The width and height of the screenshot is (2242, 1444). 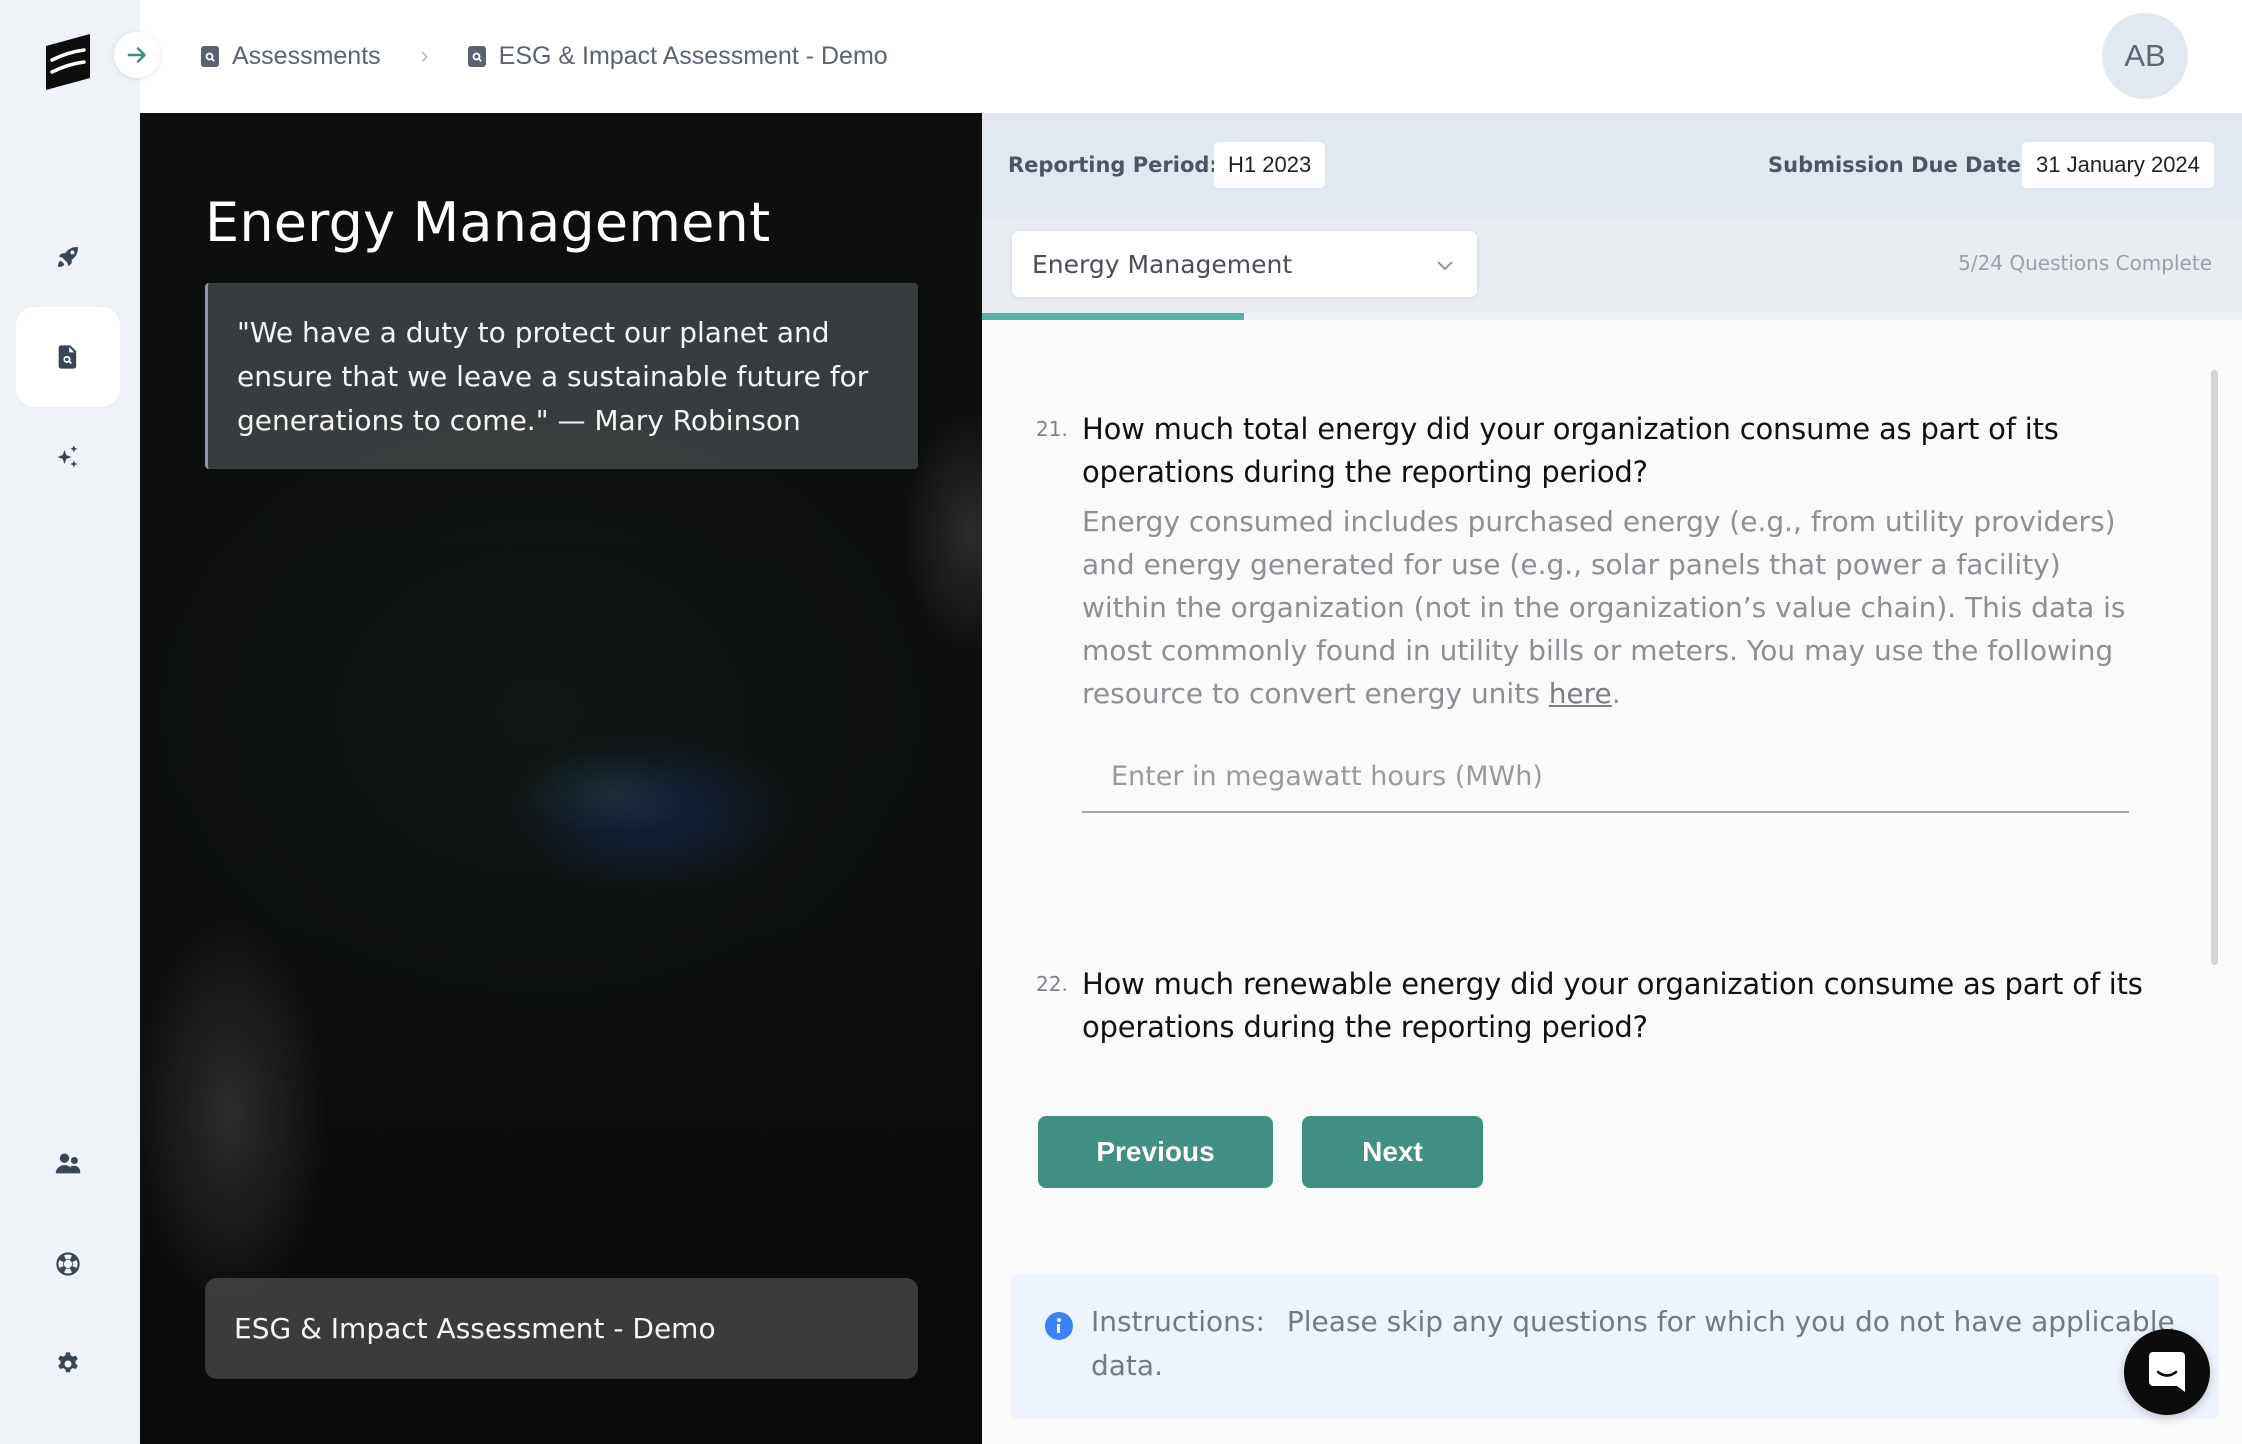 I want to click on due-date-label: Submission Due Date:, so click(x=1899, y=165).